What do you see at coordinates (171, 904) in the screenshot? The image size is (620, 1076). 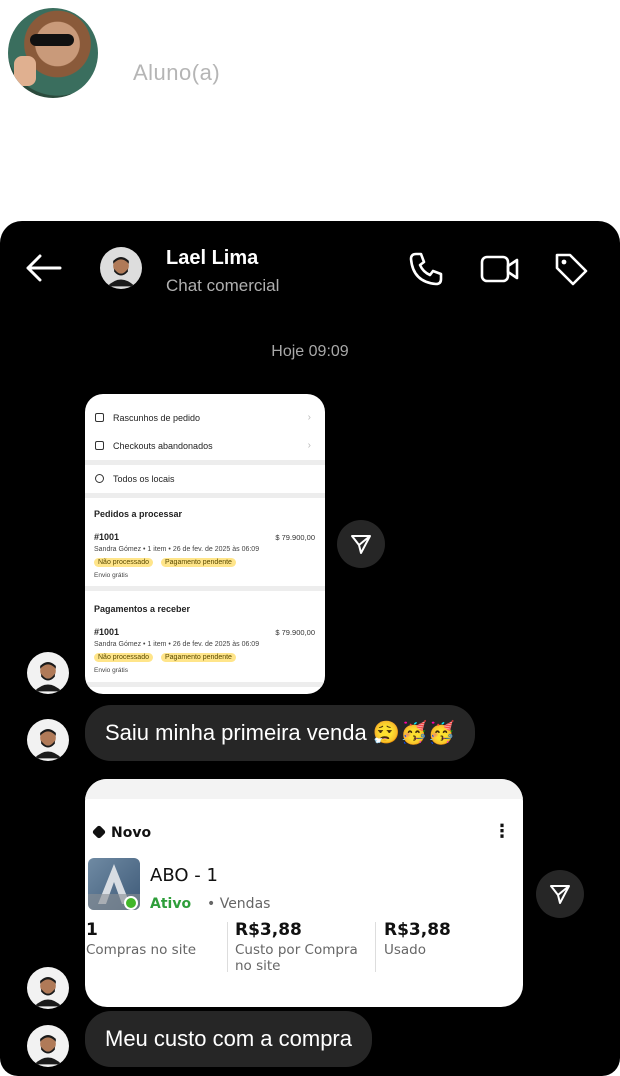 I see `ad-status: Ativo` at bounding box center [171, 904].